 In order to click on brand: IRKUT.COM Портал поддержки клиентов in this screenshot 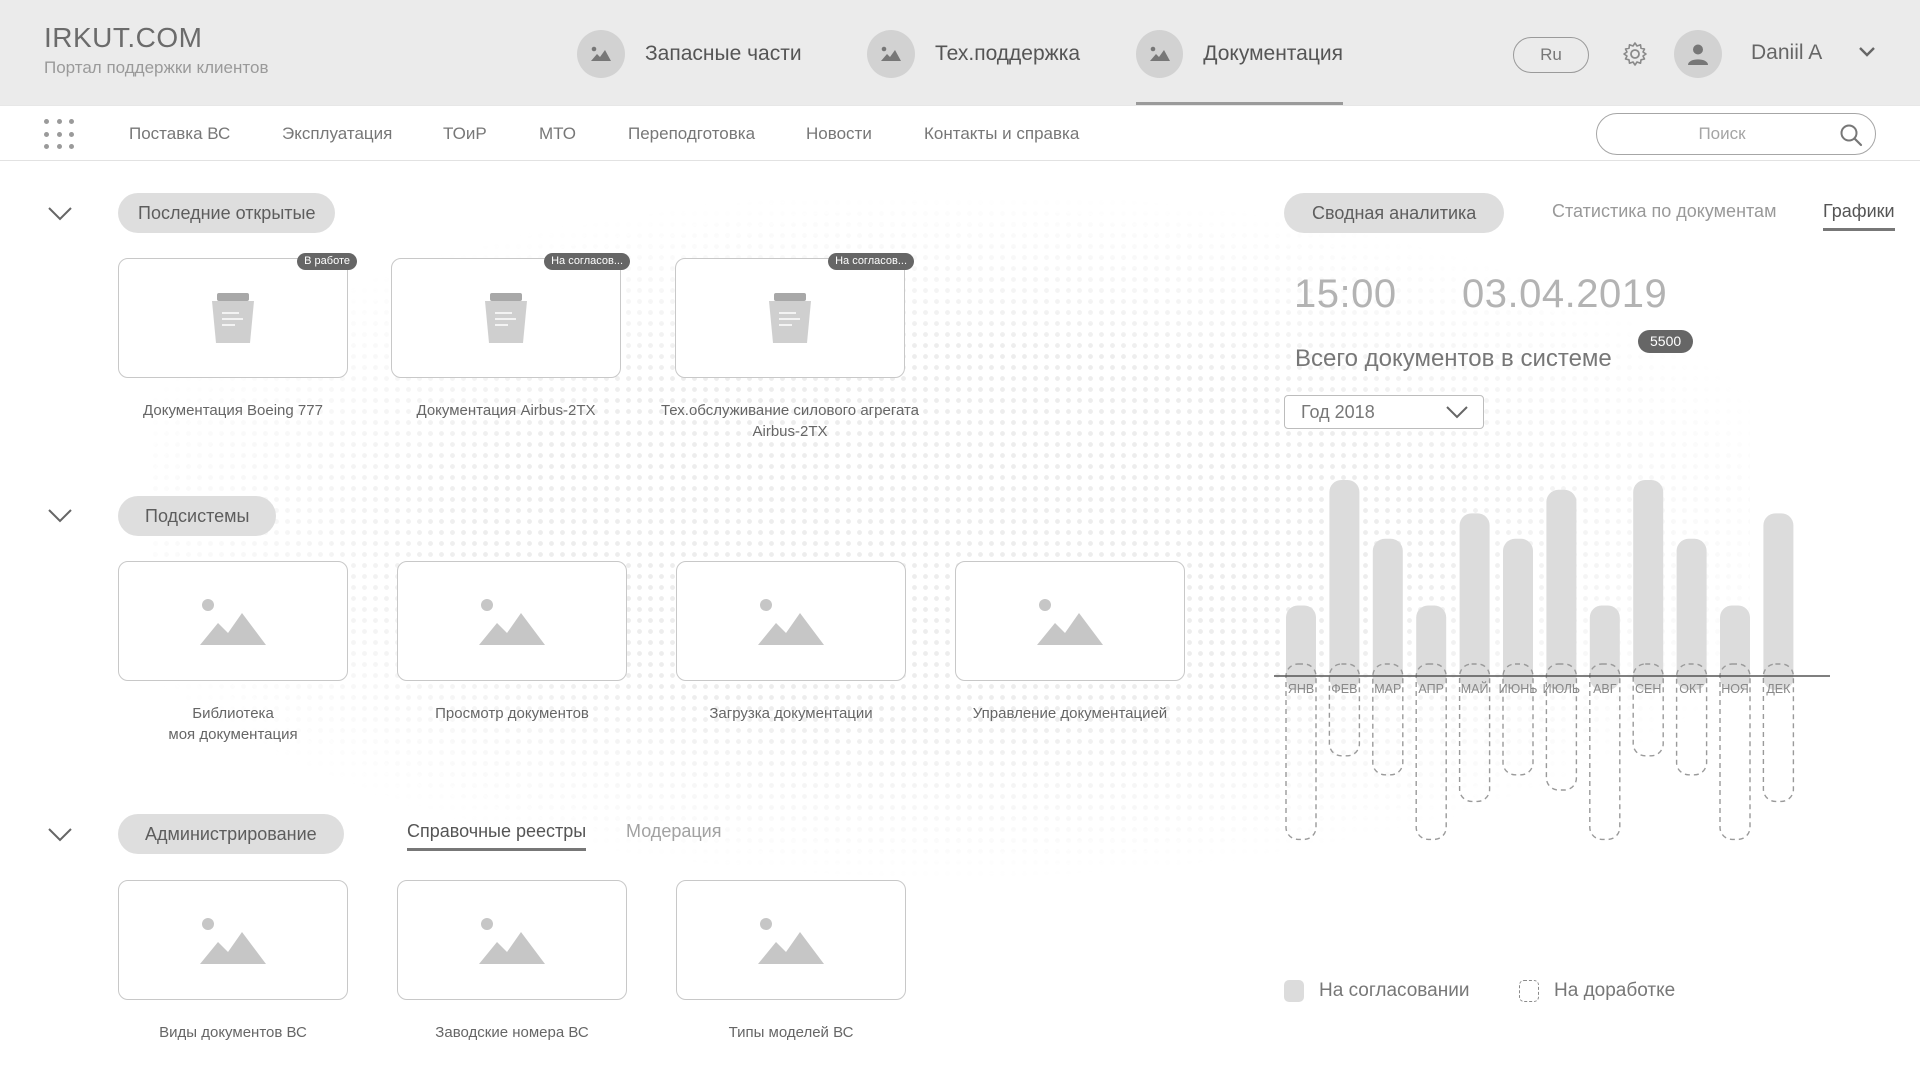, I will do `click(156, 50)`.